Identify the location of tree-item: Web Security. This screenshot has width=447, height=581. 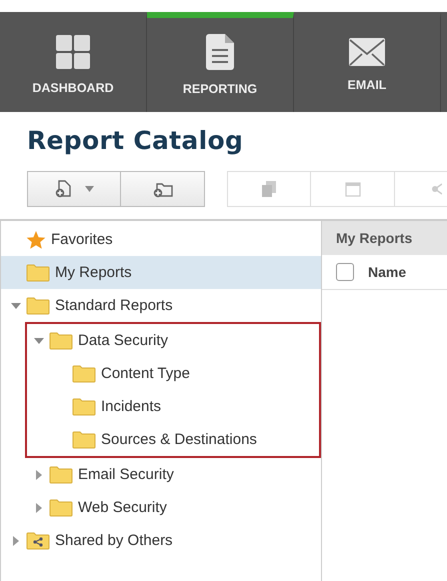
(161, 507).